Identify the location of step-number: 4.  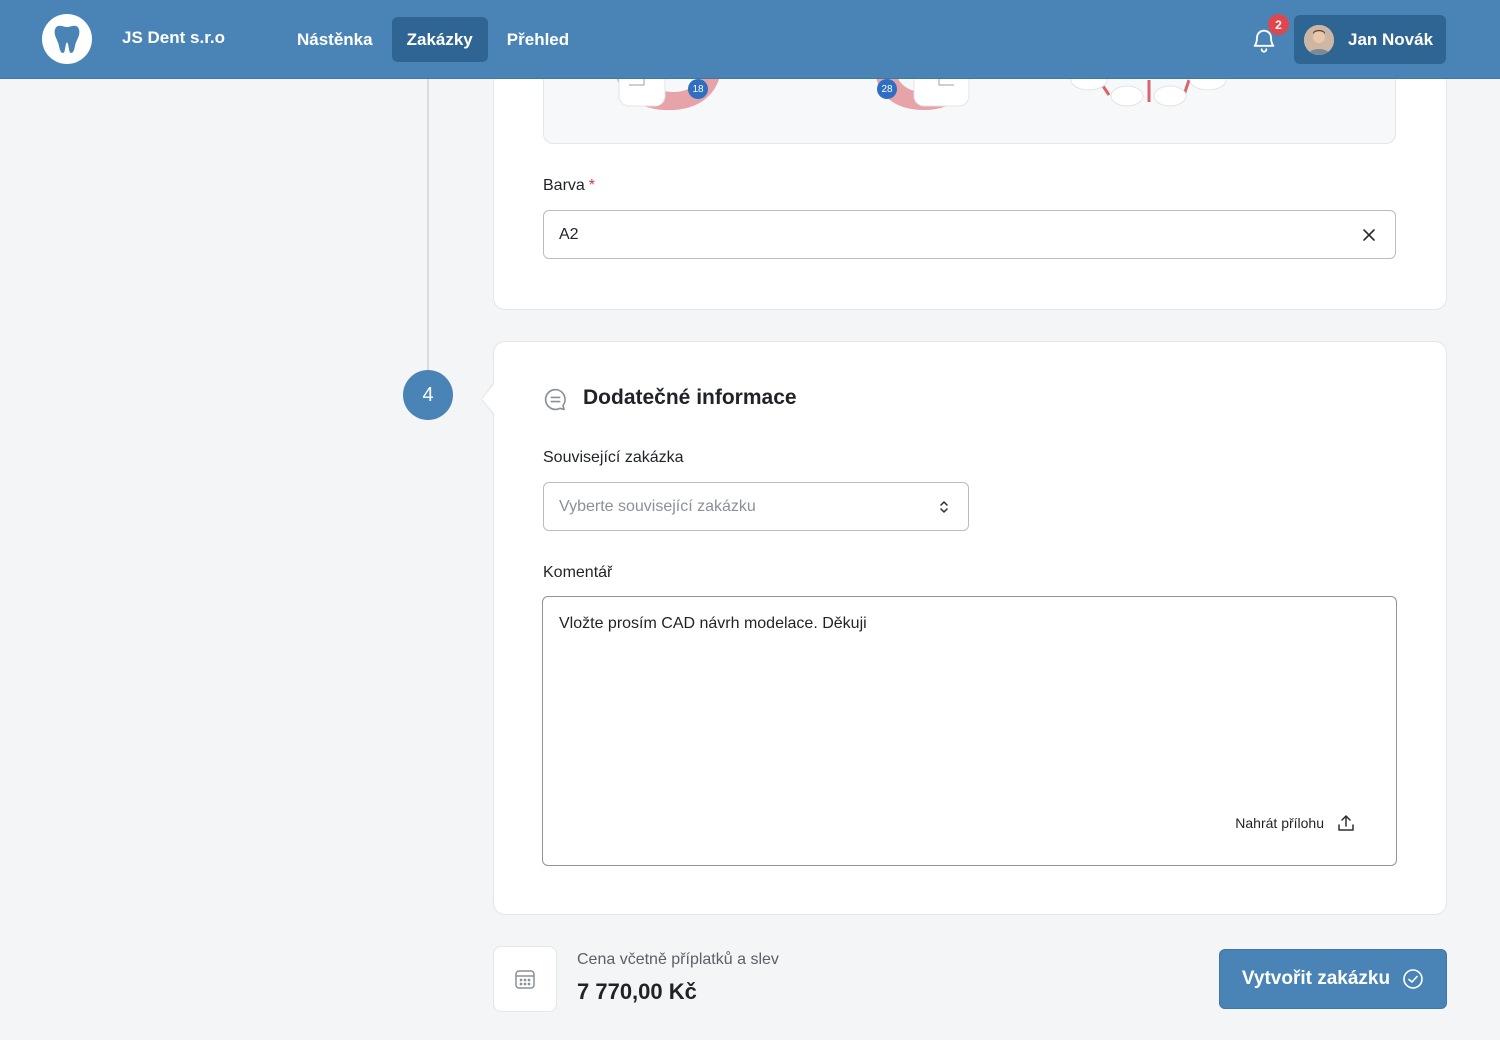
(428, 395).